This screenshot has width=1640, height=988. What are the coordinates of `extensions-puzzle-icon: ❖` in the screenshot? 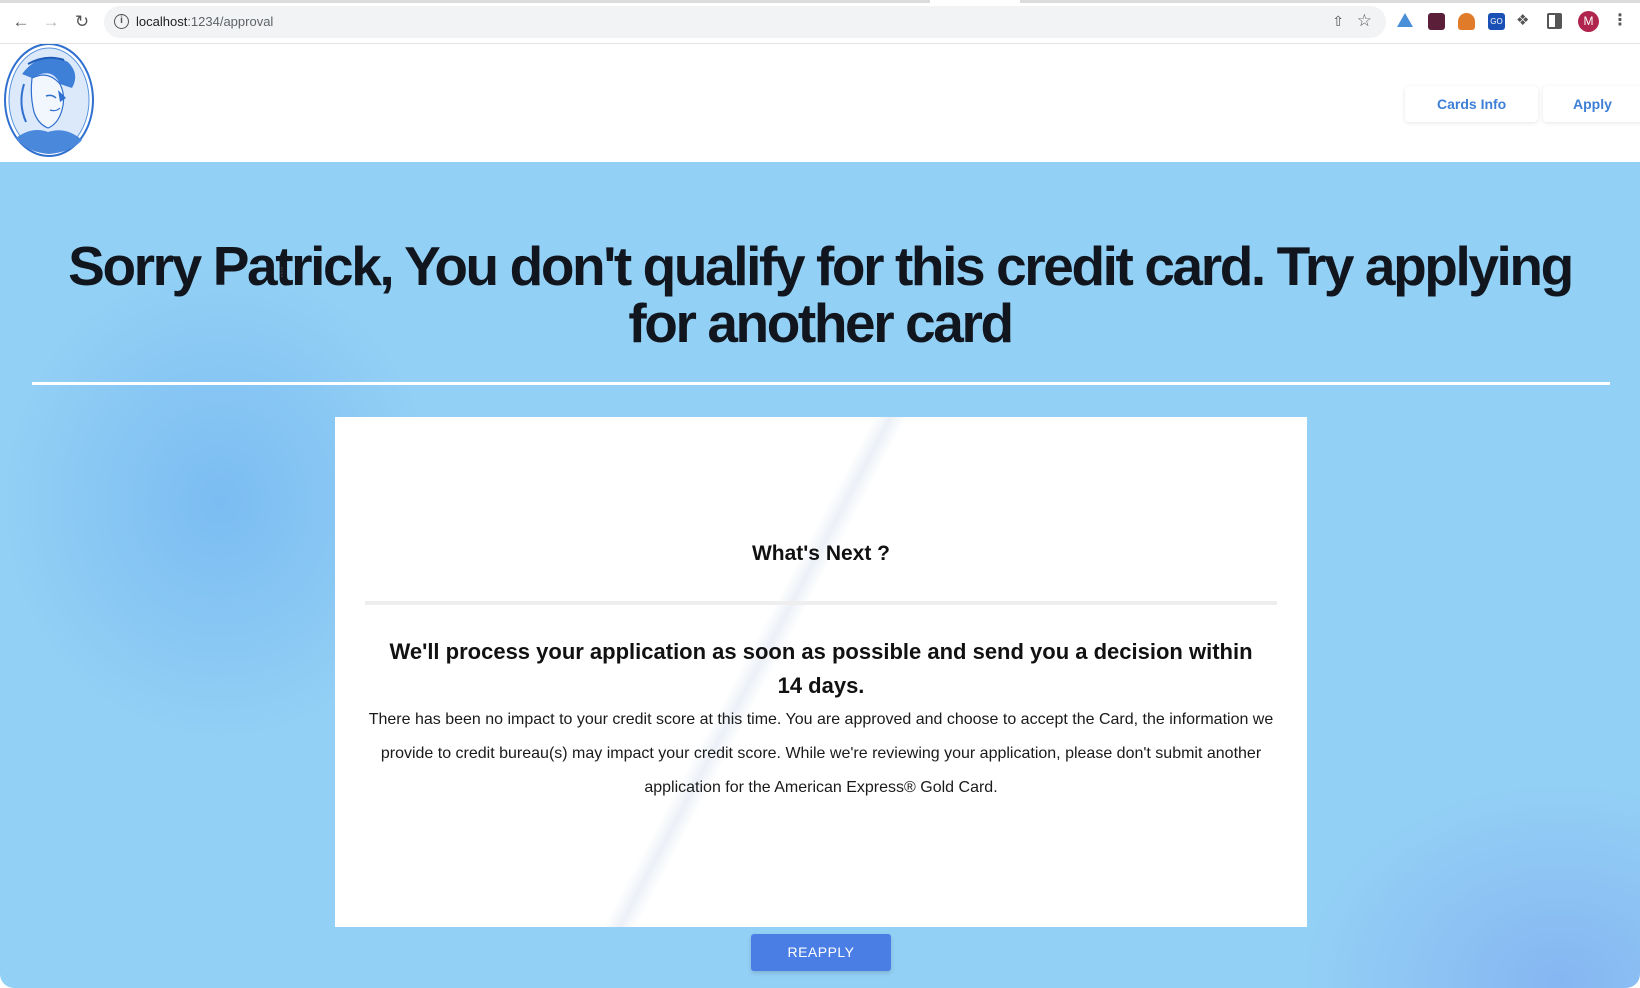 It's located at (1522, 20).